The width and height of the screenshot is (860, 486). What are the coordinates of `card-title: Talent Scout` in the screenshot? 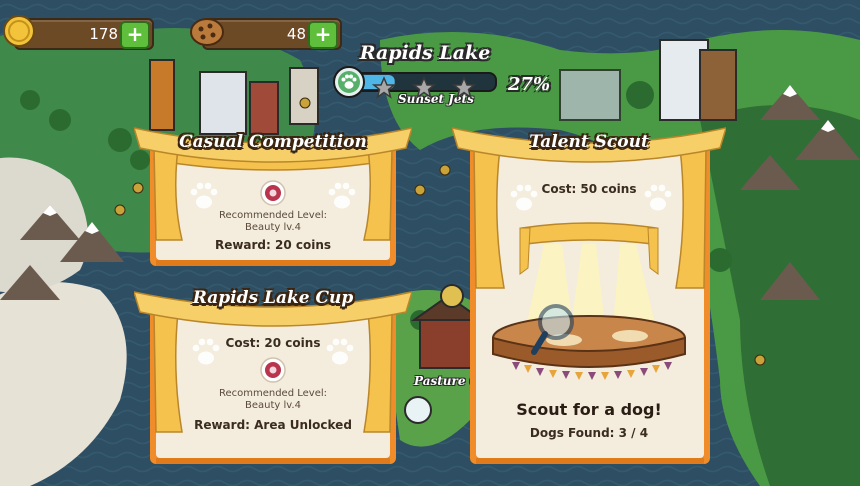 It's located at (589, 142).